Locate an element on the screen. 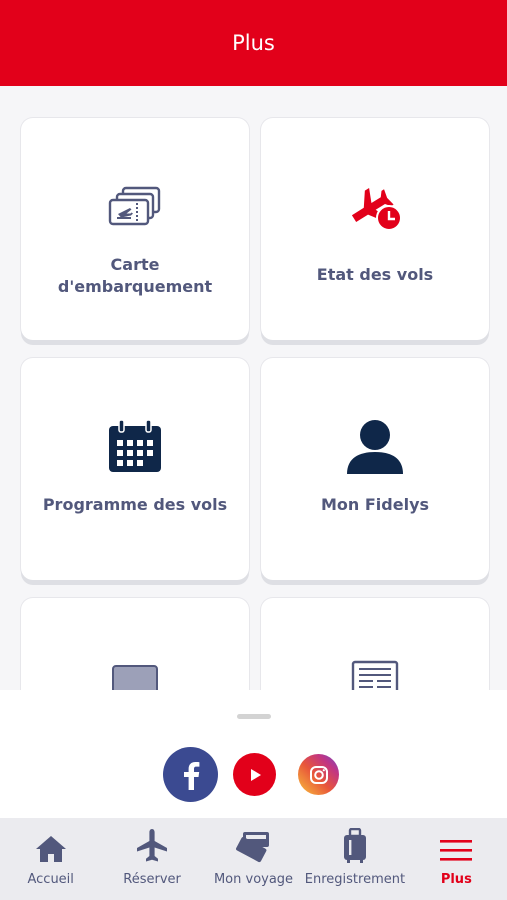 This screenshot has width=507, height=900. social-sheet is located at coordinates (253, 754).